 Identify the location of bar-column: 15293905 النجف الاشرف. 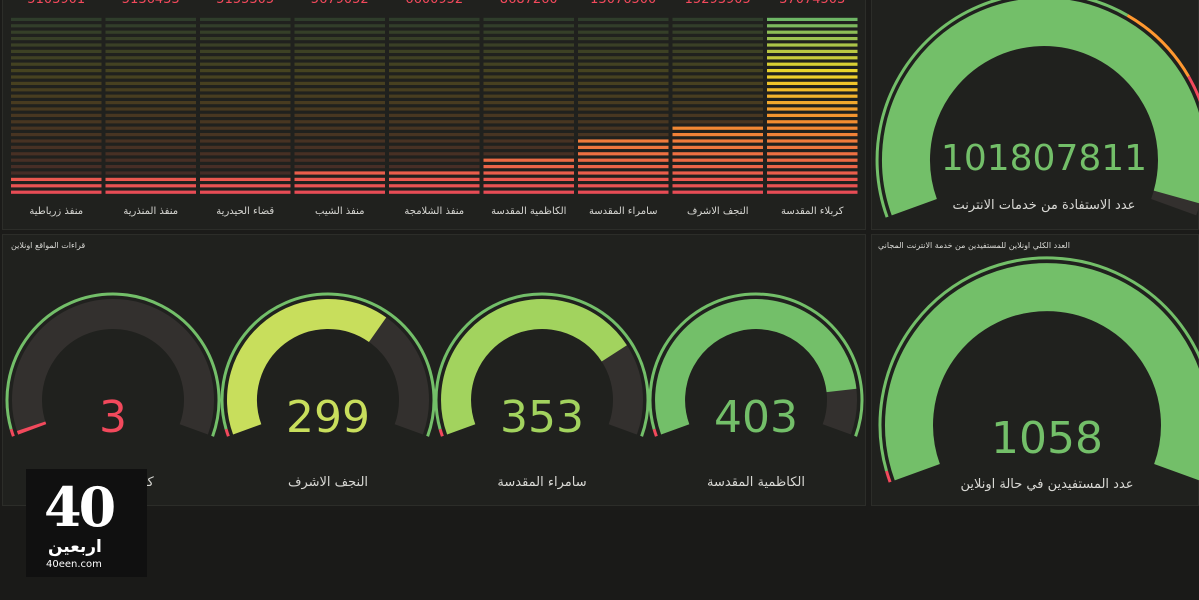
(718, 108).